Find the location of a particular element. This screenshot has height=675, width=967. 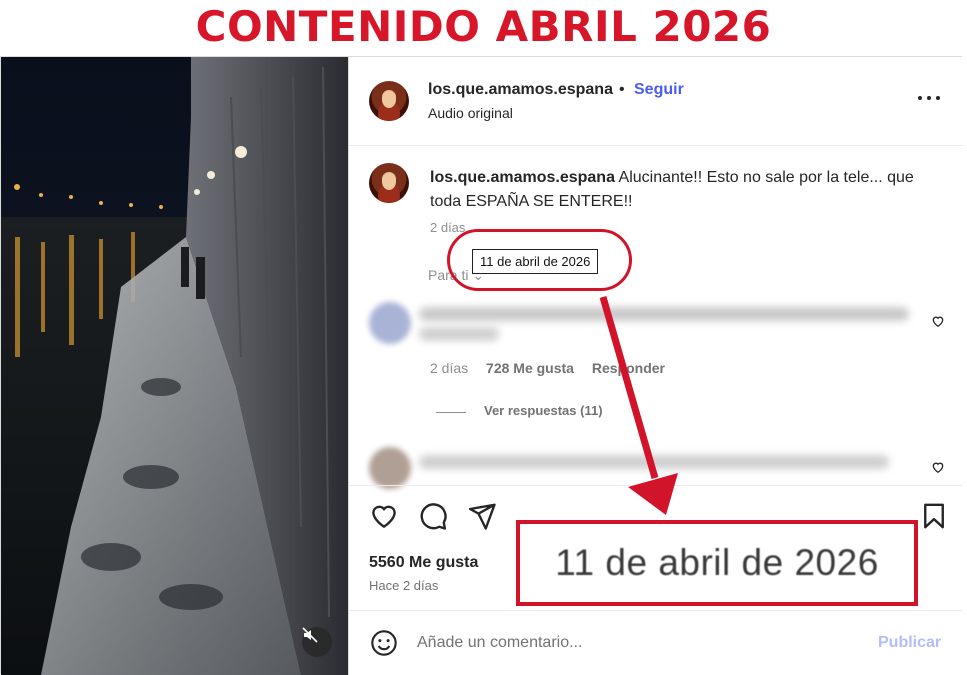

comment-meta: 2 días 728 Me gusta Responder is located at coordinates (547, 368).